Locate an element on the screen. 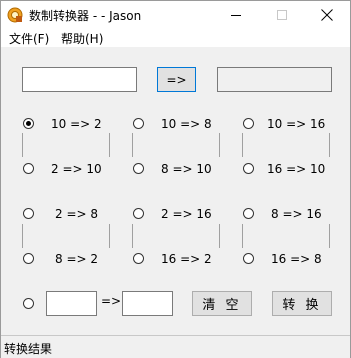 The image size is (351, 358). menu-bar: 文件(F) 帮助(H) is located at coordinates (175, 38).